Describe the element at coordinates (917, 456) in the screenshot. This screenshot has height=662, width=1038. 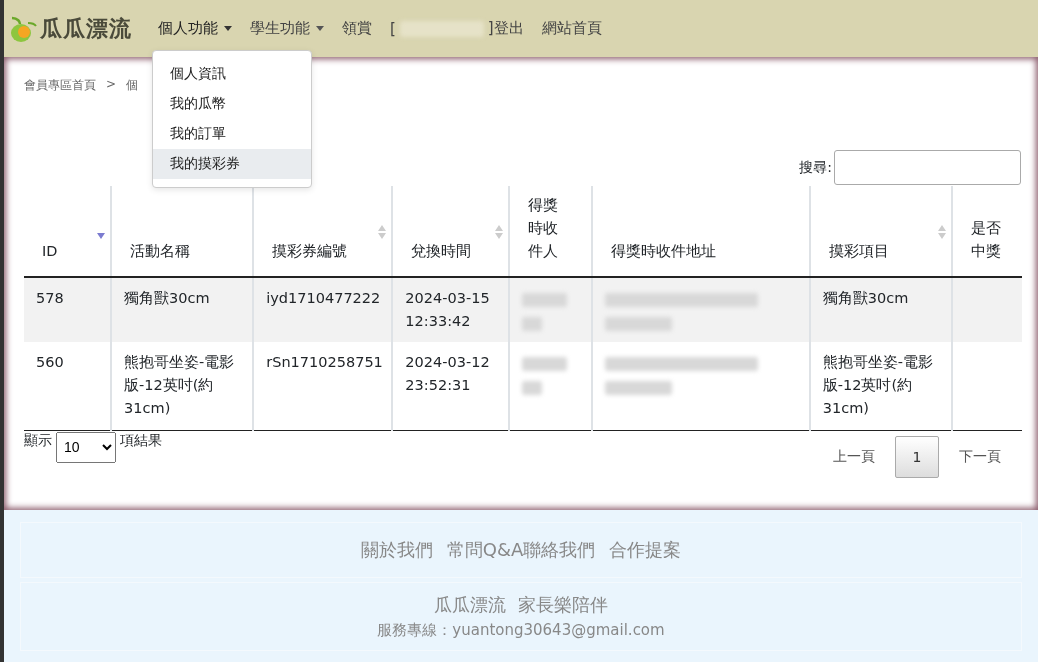
I see `page-button: 1` at that location.